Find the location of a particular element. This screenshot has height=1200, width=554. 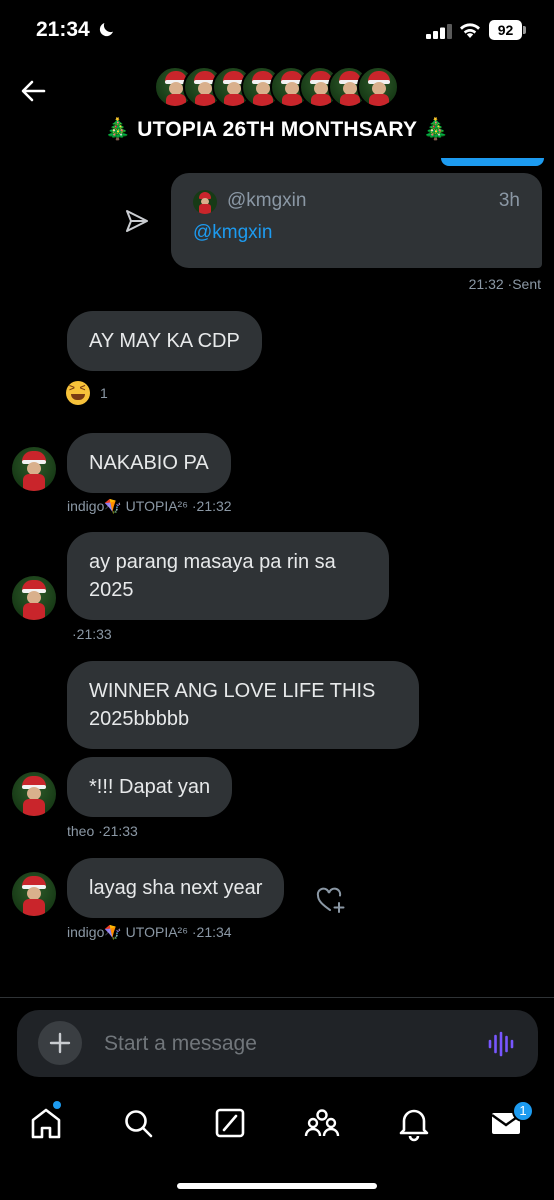

member-avatar is located at coordinates (378, 87).